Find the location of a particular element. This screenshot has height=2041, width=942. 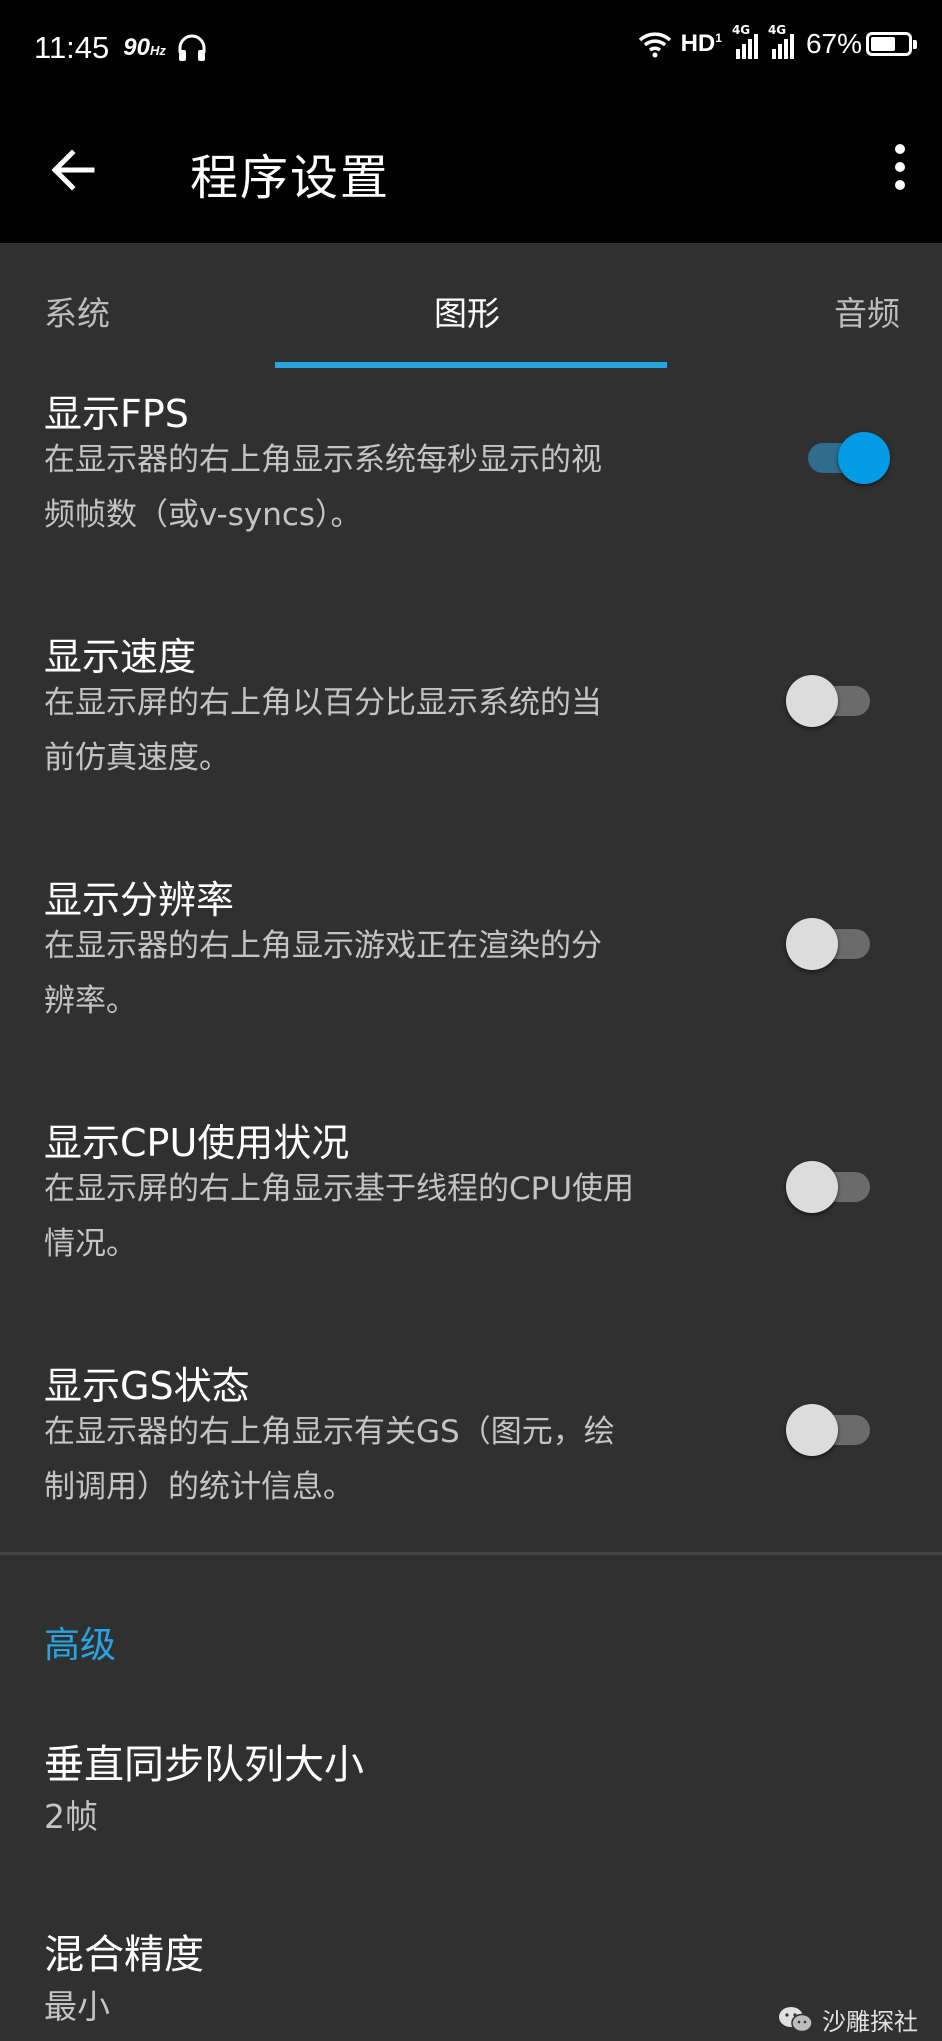

hd-voice-indicator: HD1 is located at coordinates (701, 44).